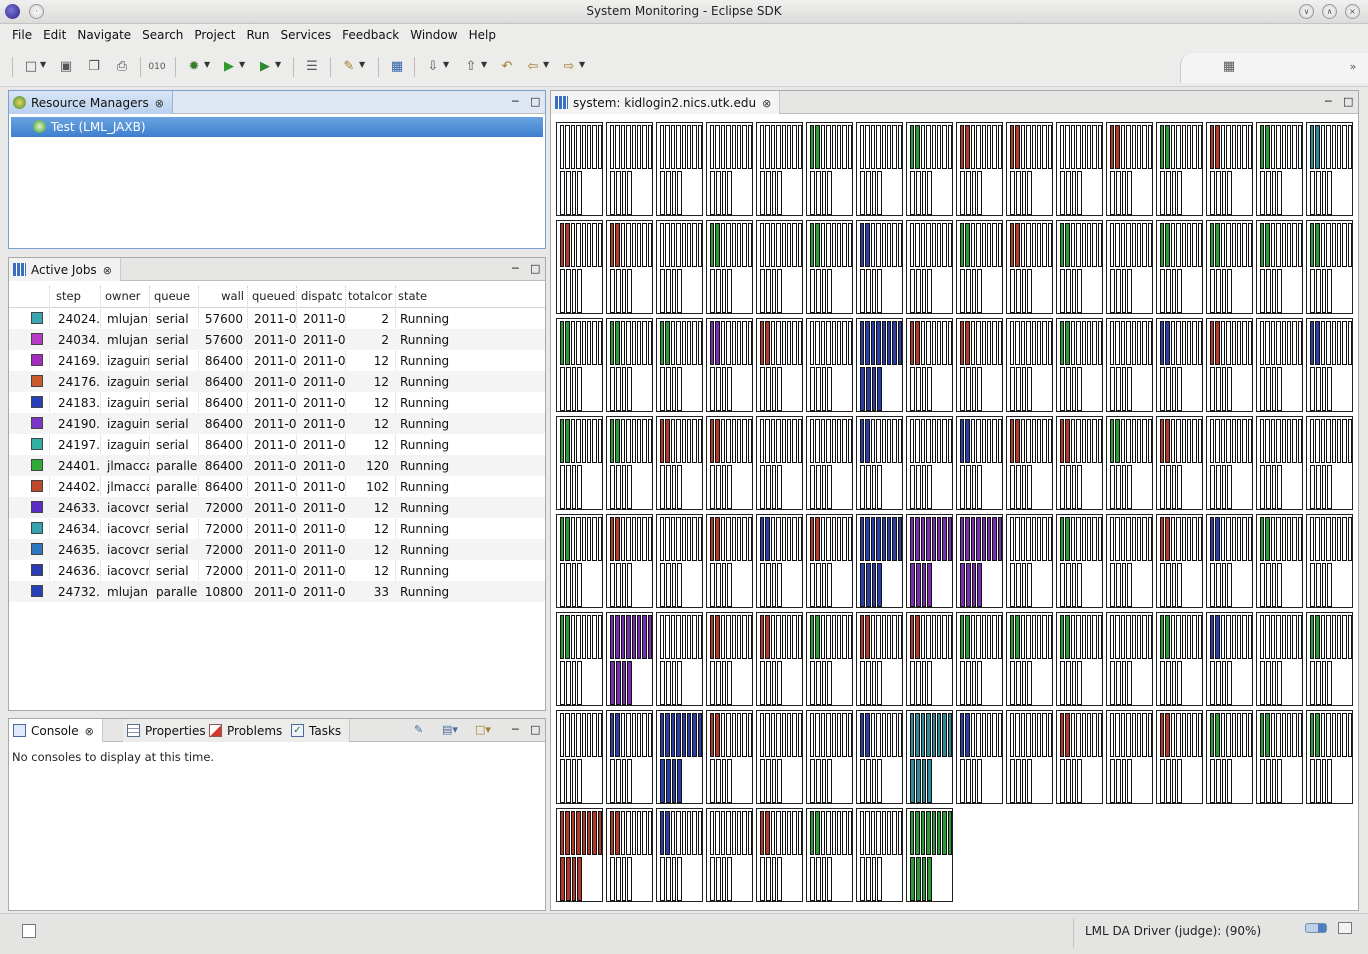  What do you see at coordinates (305, 33) in the screenshot?
I see `menu-services: Services` at bounding box center [305, 33].